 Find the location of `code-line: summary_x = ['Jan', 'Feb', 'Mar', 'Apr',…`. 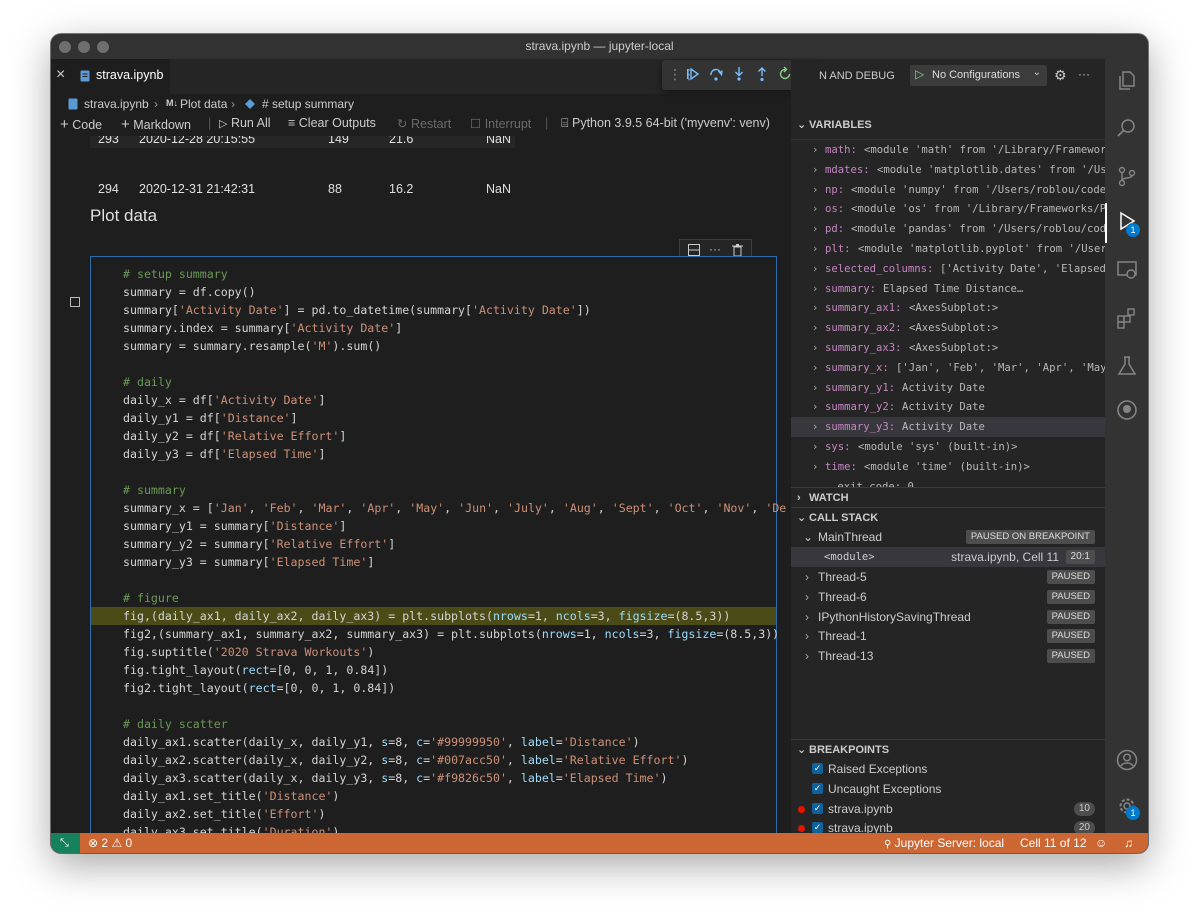

code-line: summary_x = ['Jan', 'Feb', 'Mar', 'Apr',… is located at coordinates (438, 508).